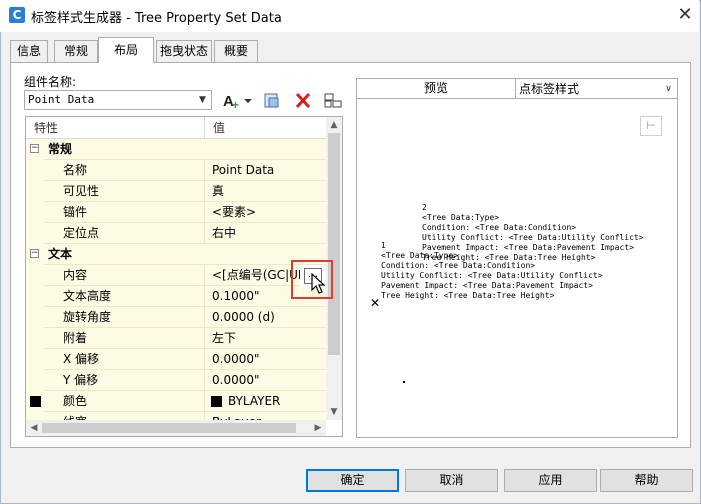 The height and width of the screenshot is (504, 701). Describe the element at coordinates (265, 338) in the screenshot. I see `property-value: 左下` at that location.